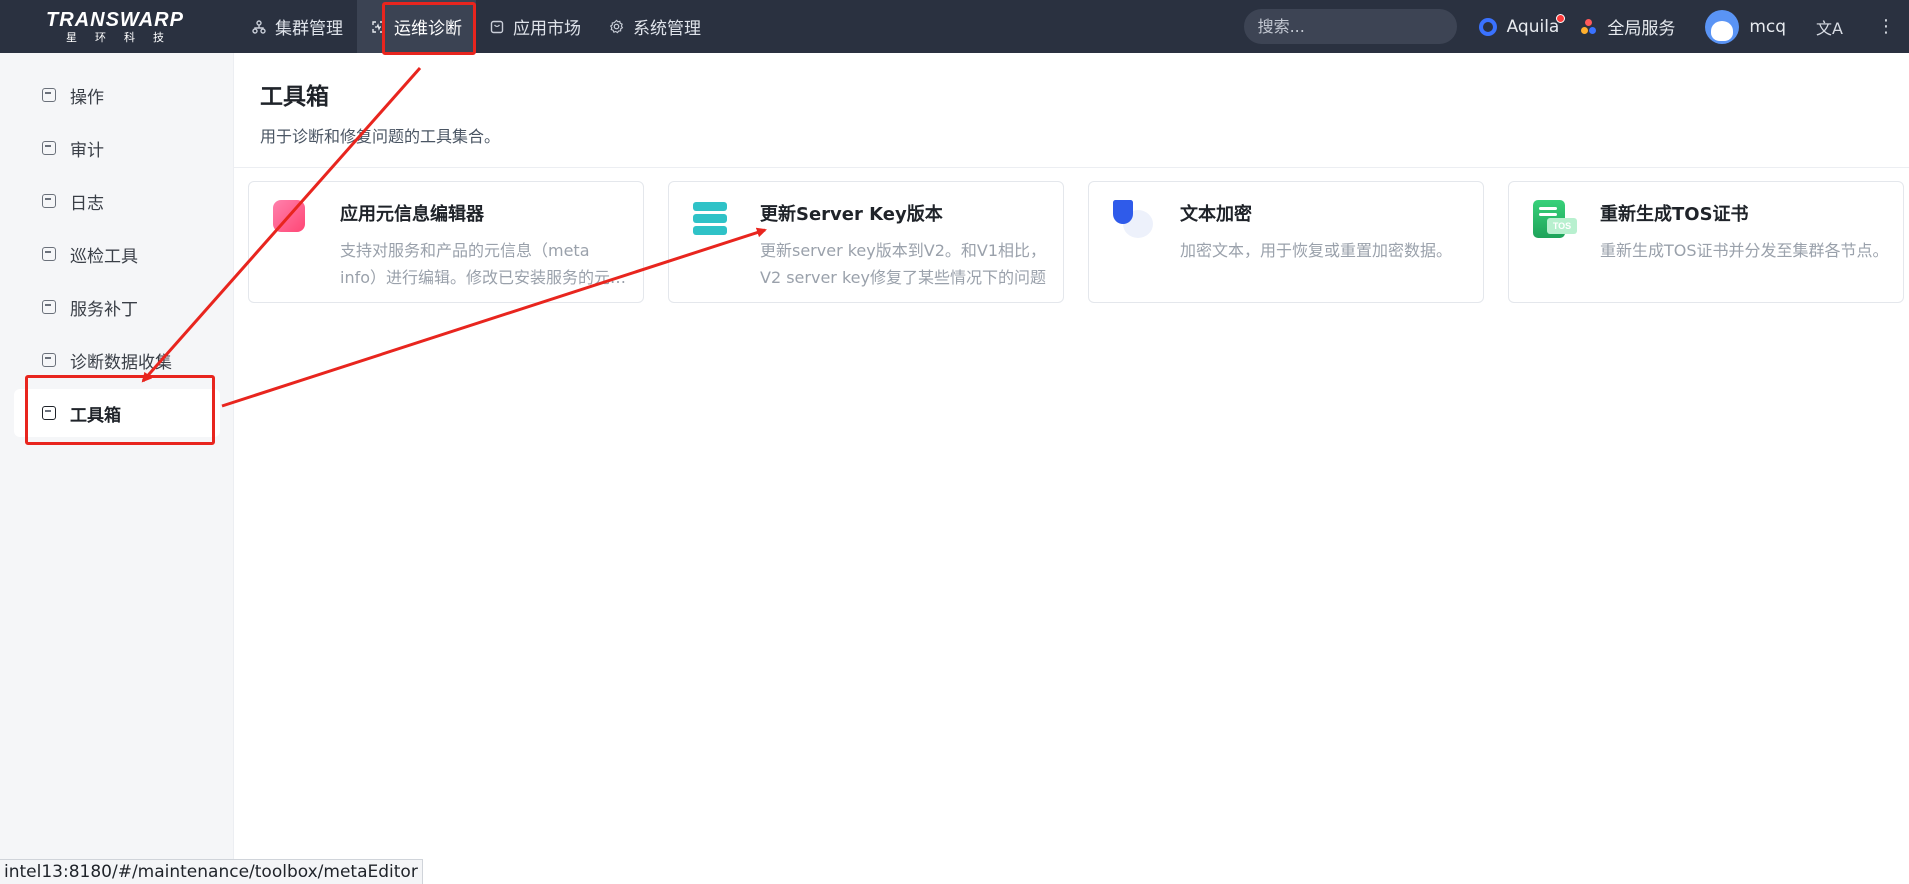 This screenshot has width=1909, height=884. Describe the element at coordinates (259, 26) in the screenshot. I see `cluster-icon` at that location.